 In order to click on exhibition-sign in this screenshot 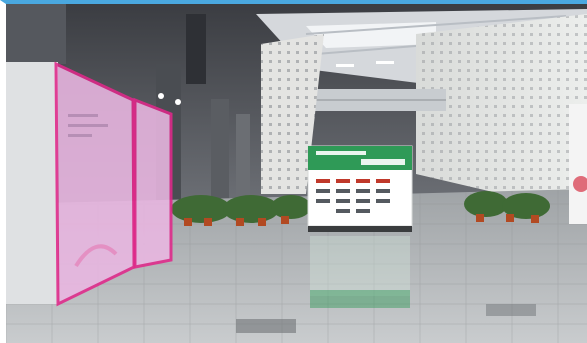, I will do `click(360, 226)`.